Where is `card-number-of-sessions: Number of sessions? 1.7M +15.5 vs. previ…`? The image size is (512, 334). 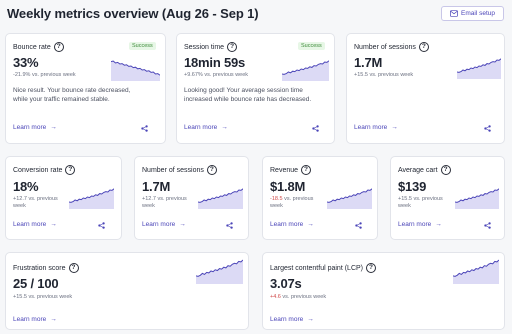
card-number-of-sessions: Number of sessions? 1.7M +15.5 vs. previ… is located at coordinates (425, 88).